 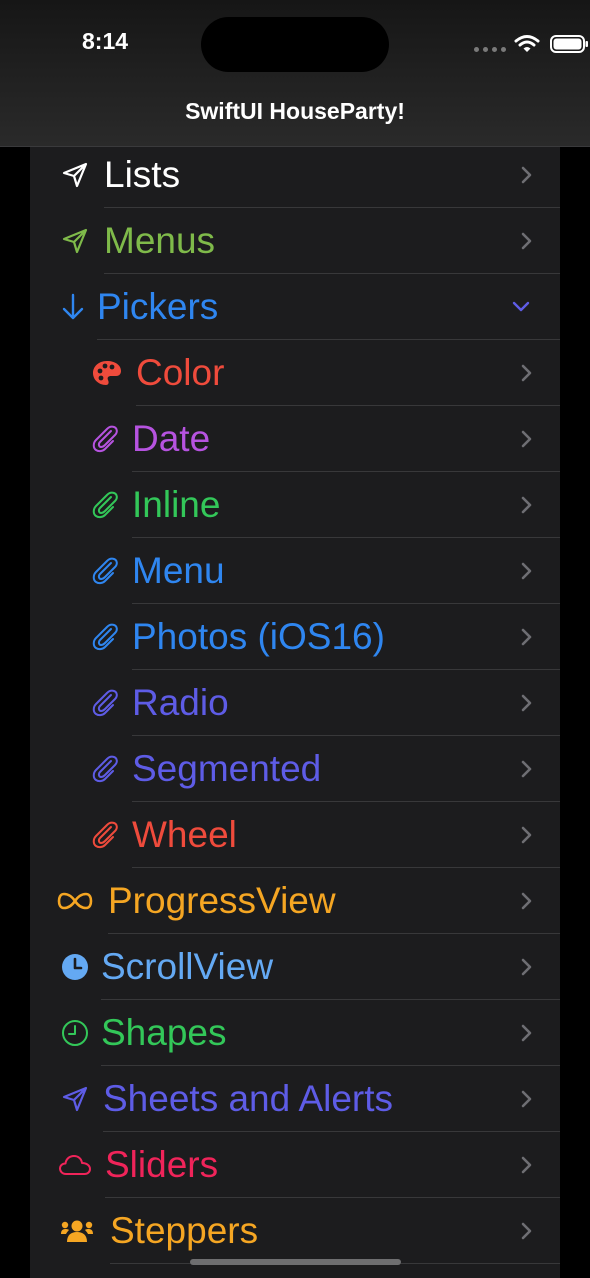 What do you see at coordinates (295, 1033) in the screenshot?
I see `list-item: Shapes` at bounding box center [295, 1033].